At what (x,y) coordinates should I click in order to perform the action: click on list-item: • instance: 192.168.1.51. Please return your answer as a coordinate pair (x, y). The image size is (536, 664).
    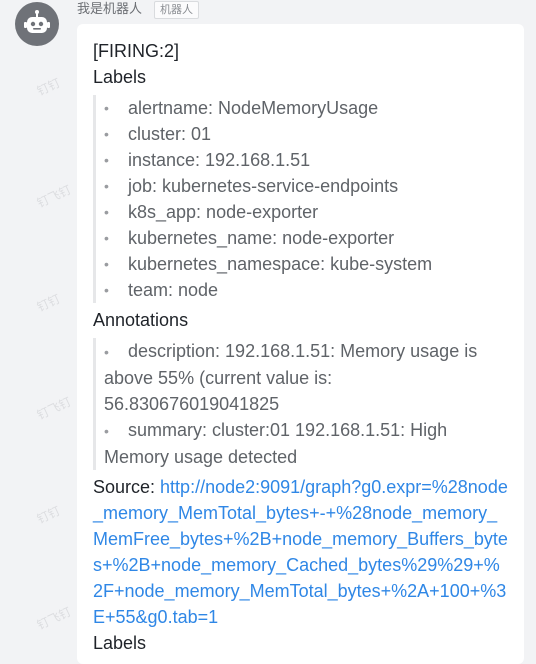
    Looking at the image, I should click on (306, 160).